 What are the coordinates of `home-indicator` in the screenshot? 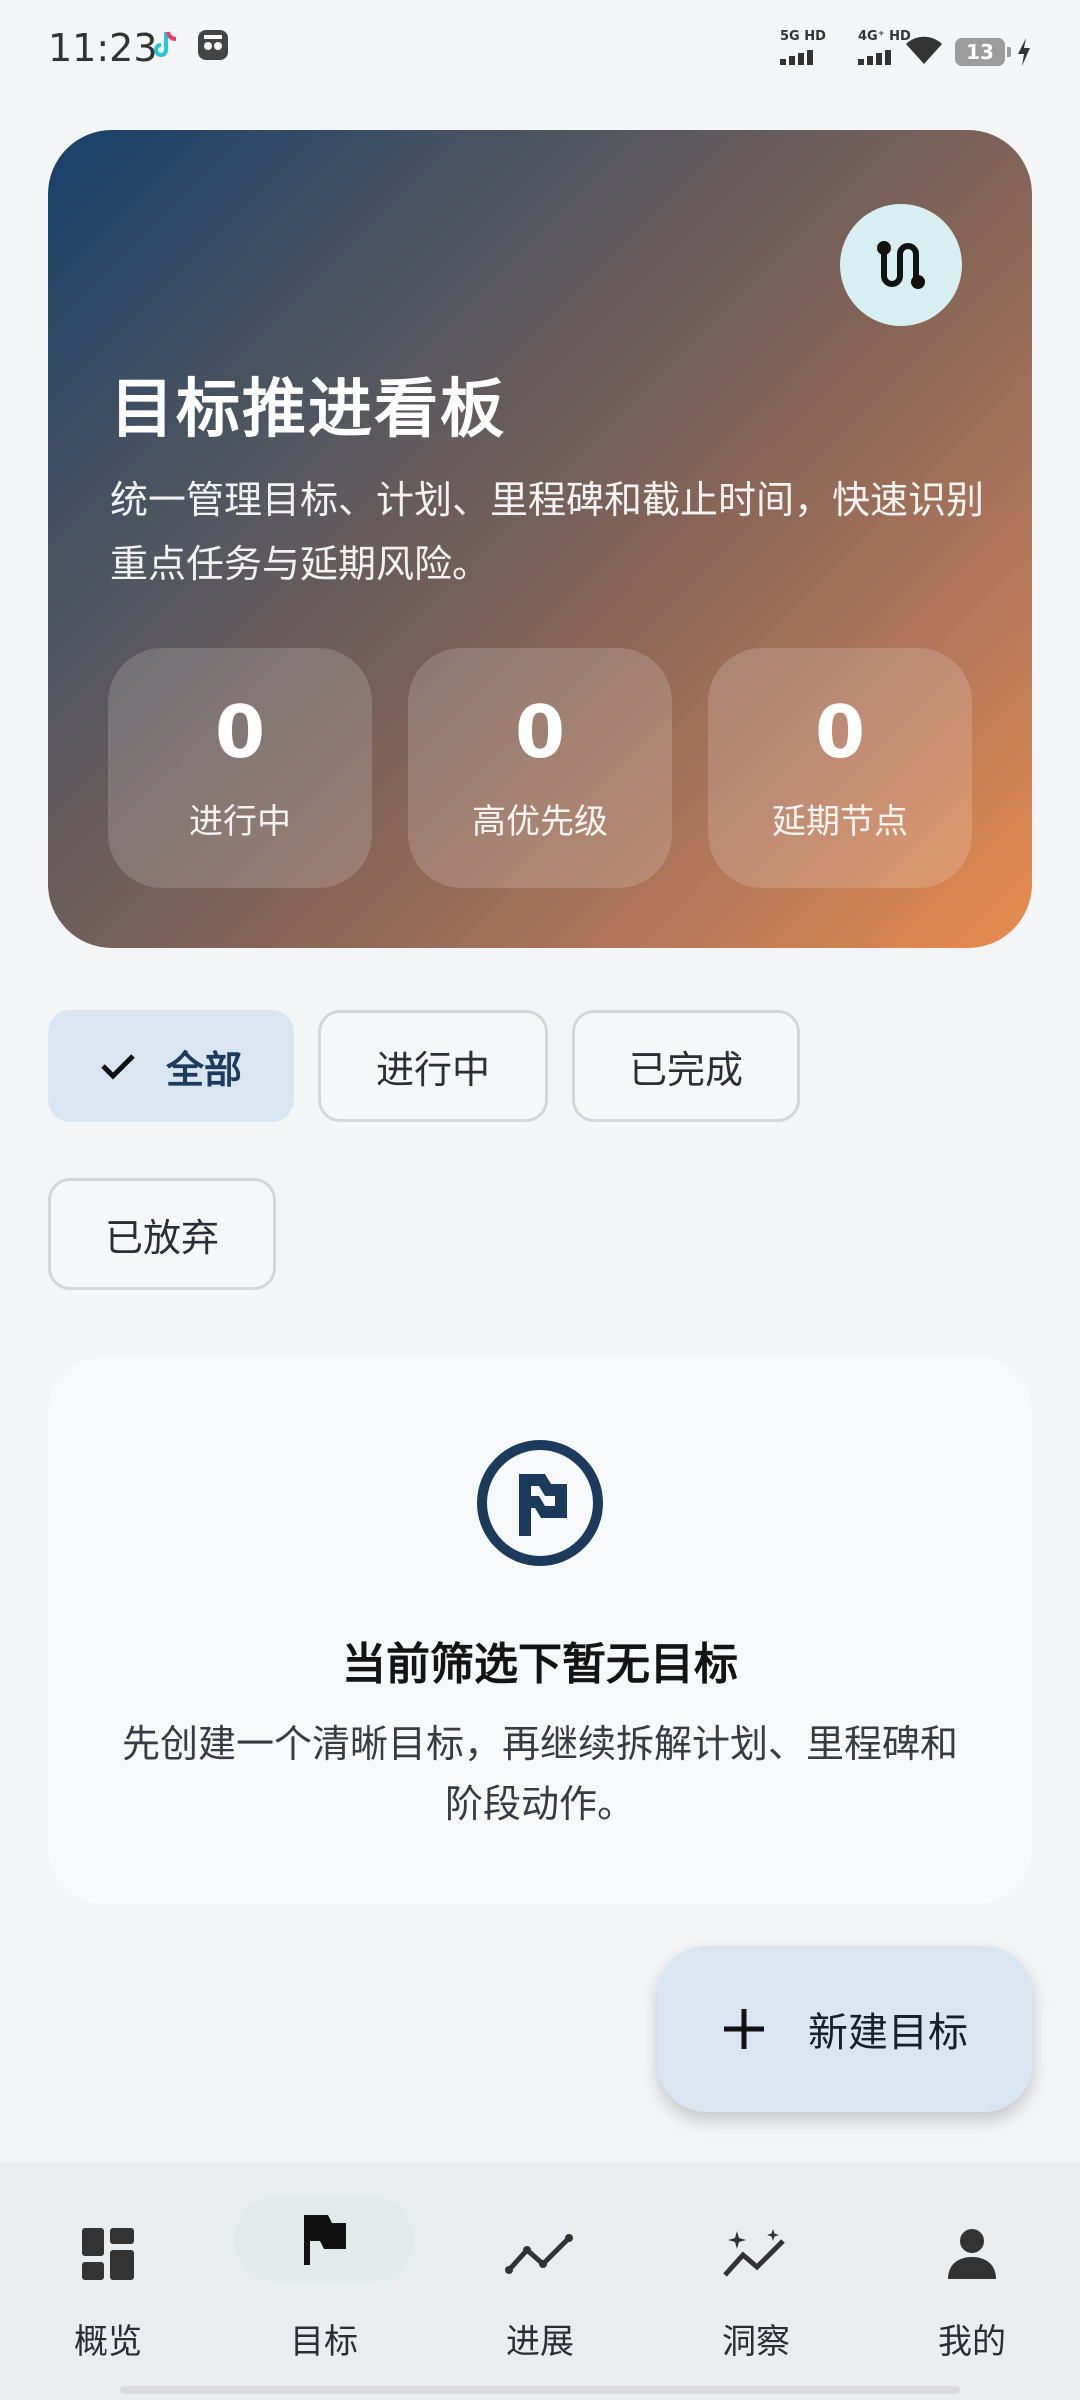 It's located at (540, 2390).